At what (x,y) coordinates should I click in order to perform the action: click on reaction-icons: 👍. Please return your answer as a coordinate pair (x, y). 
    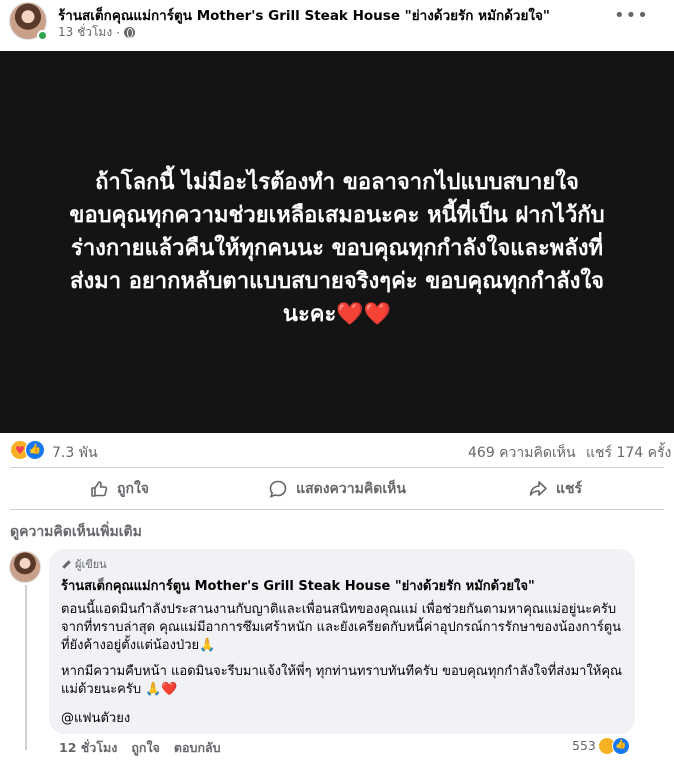
    Looking at the image, I should click on (29, 450).